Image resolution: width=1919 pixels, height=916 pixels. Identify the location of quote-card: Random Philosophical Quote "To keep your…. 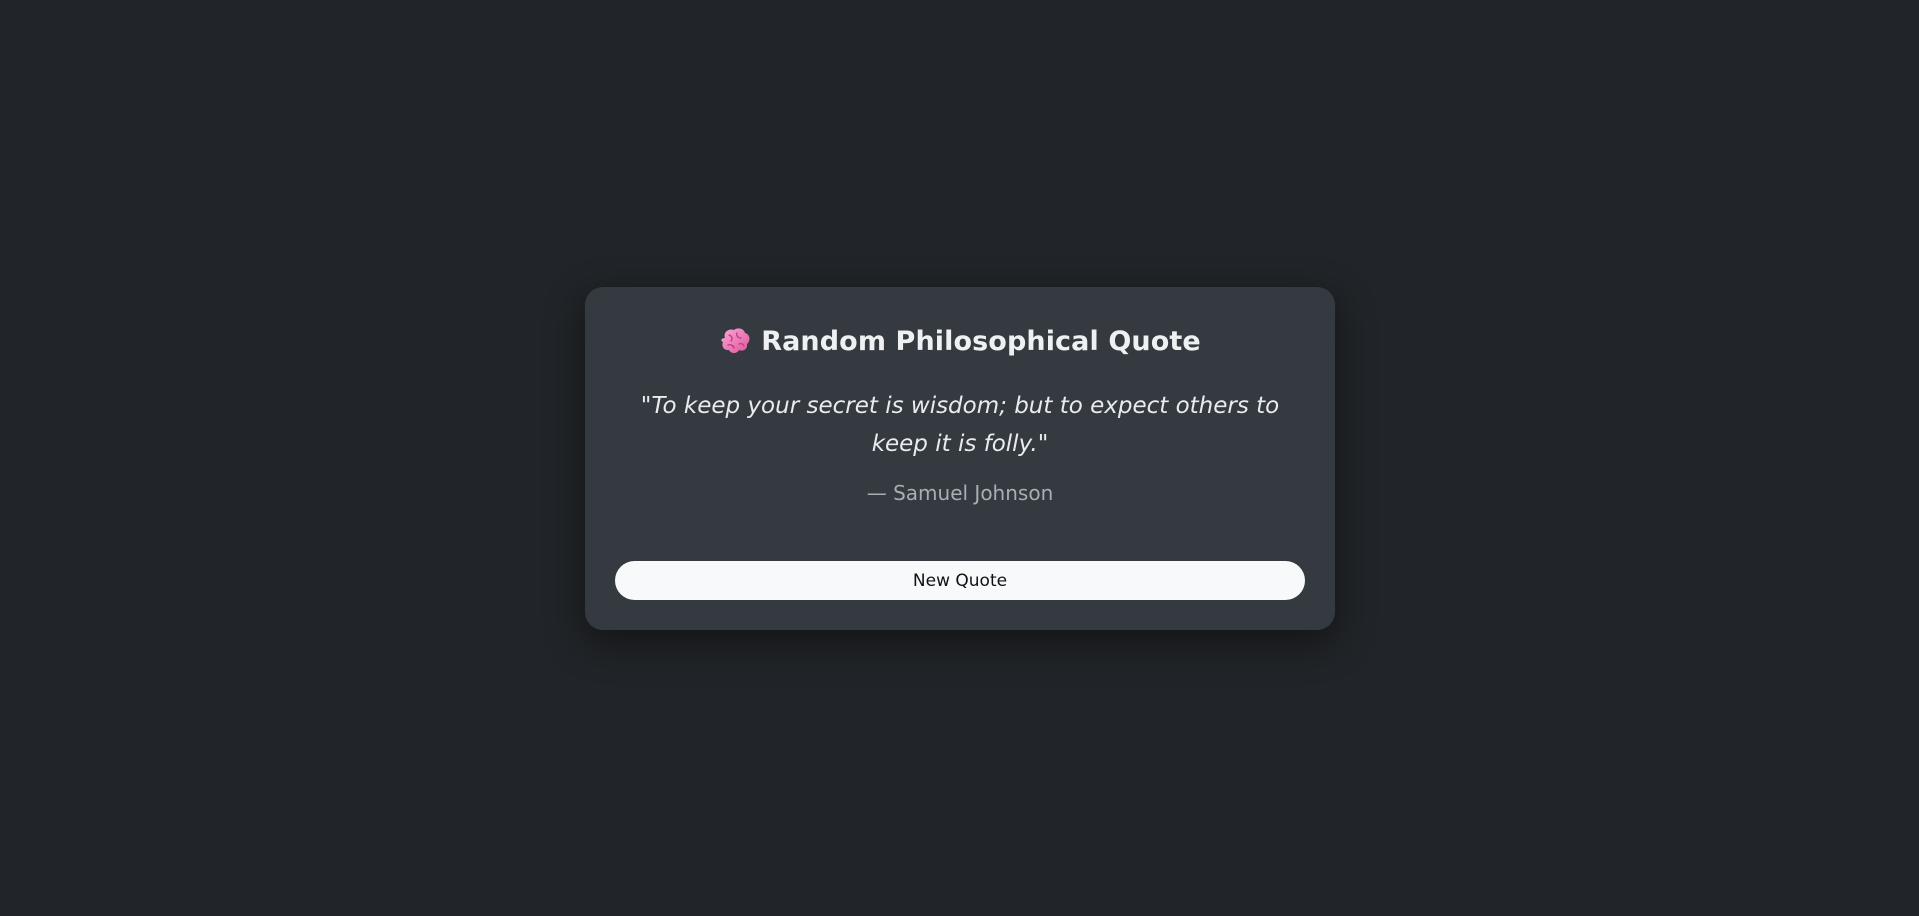
(960, 458).